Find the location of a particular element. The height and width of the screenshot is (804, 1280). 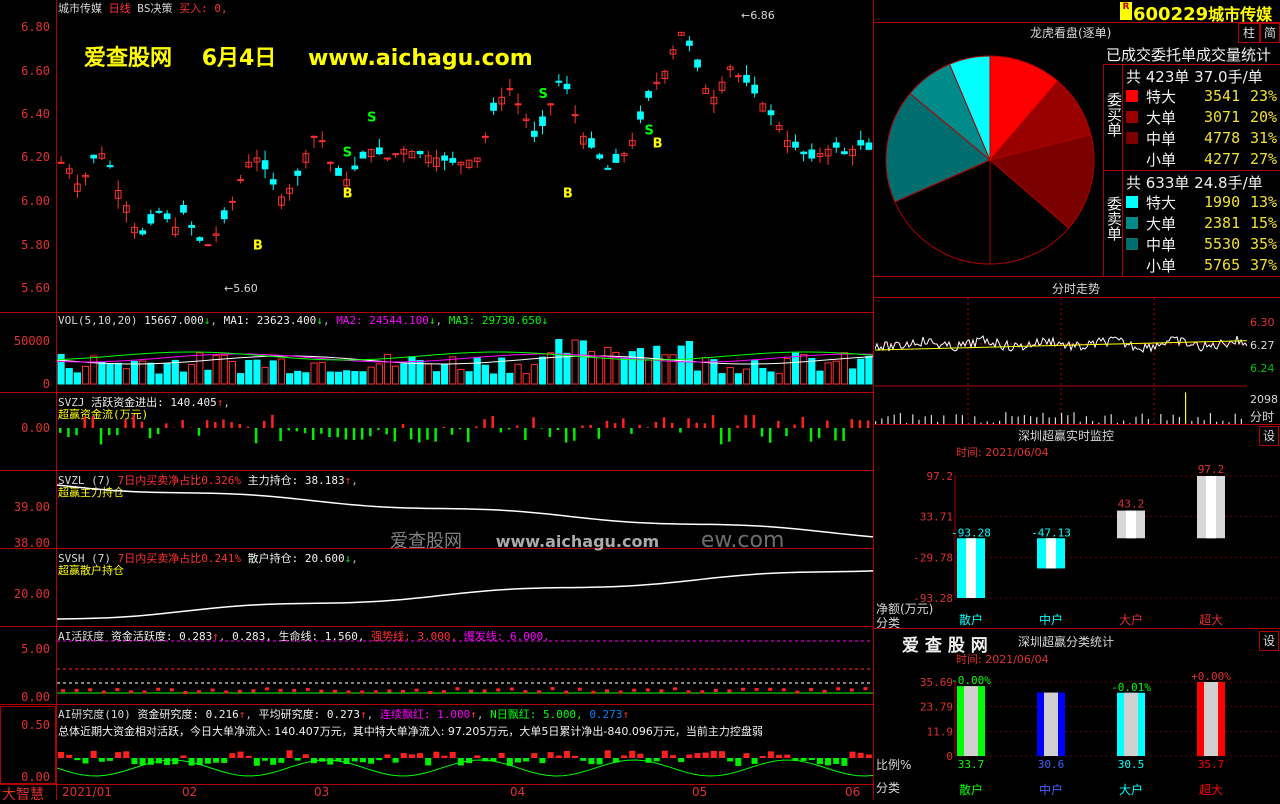

monitor-settings-button: 设 is located at coordinates (1269, 436).